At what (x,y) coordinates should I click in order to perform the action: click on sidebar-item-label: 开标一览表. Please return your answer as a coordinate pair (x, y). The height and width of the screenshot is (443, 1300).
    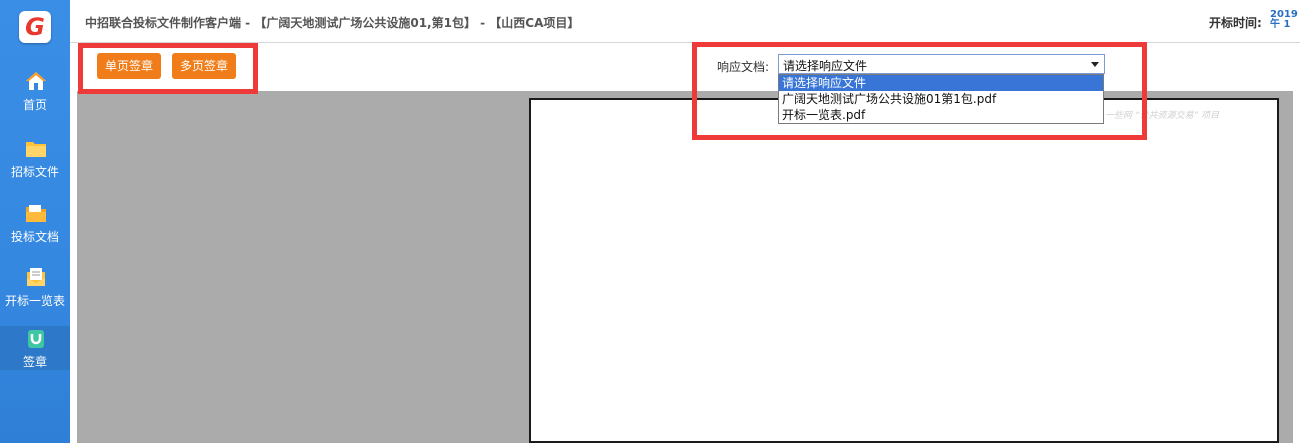
    Looking at the image, I should click on (34, 301).